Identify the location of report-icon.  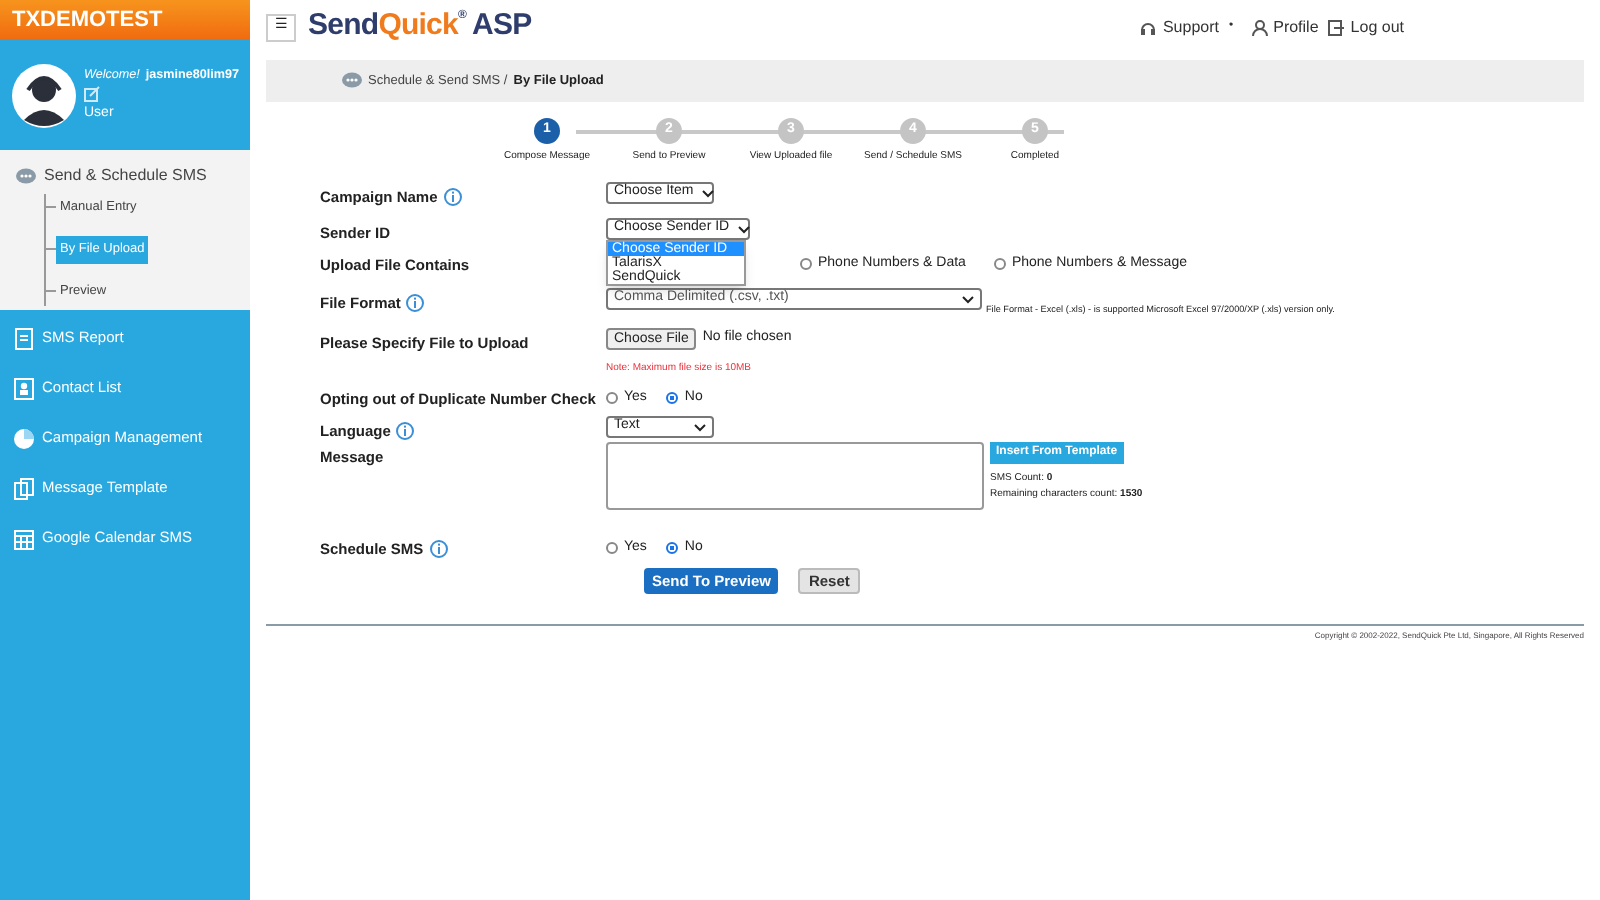
(24, 338).